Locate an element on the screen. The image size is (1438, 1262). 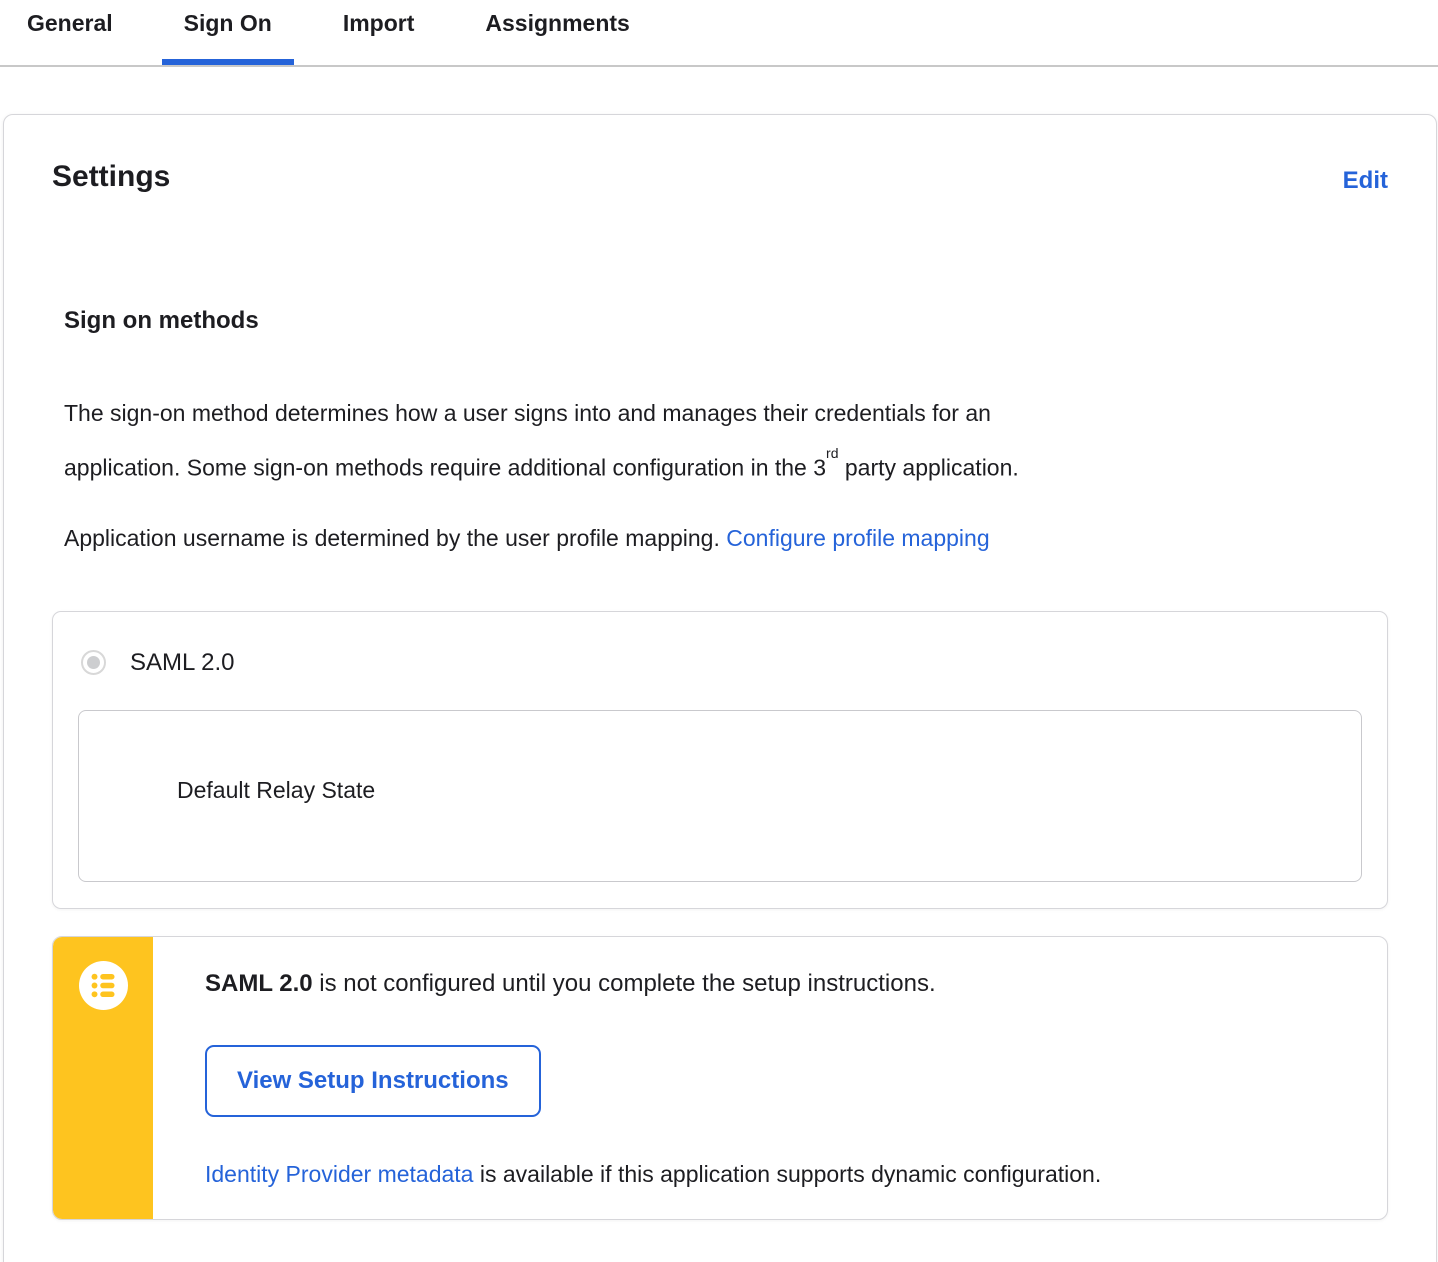
radio-dot is located at coordinates (93, 663).